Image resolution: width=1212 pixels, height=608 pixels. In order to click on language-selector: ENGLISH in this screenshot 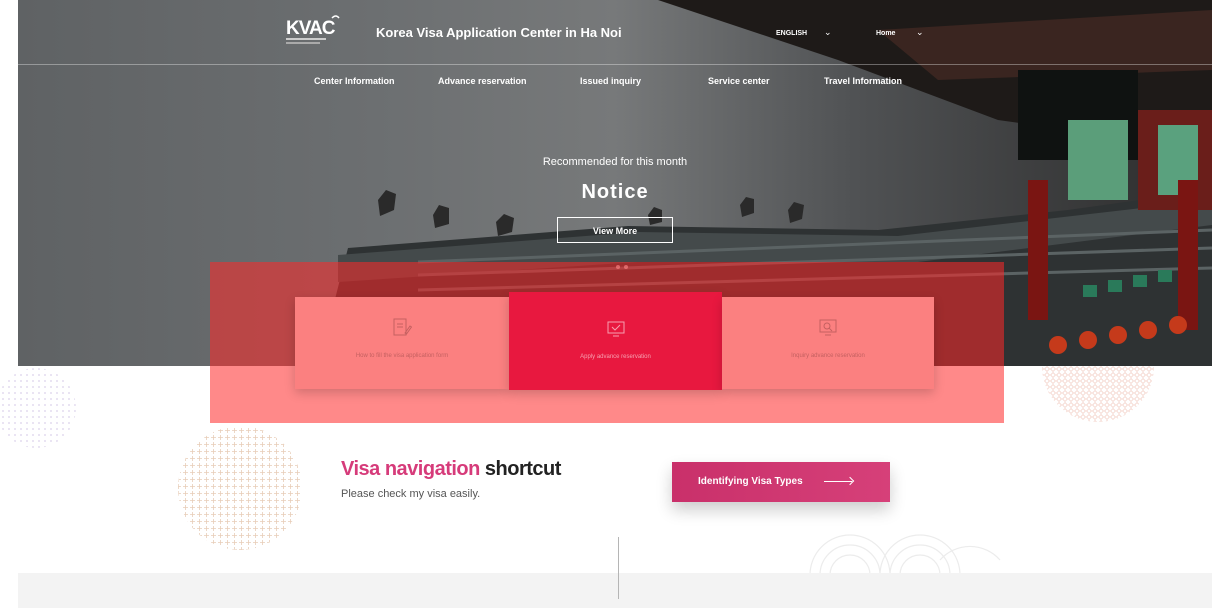, I will do `click(791, 33)`.